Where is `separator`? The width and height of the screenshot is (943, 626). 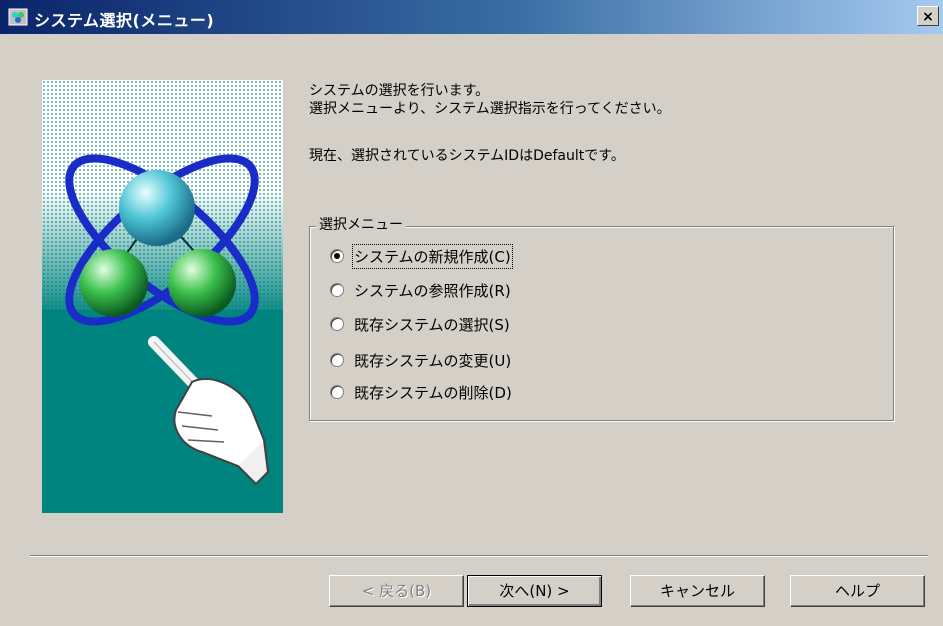 separator is located at coordinates (479, 556).